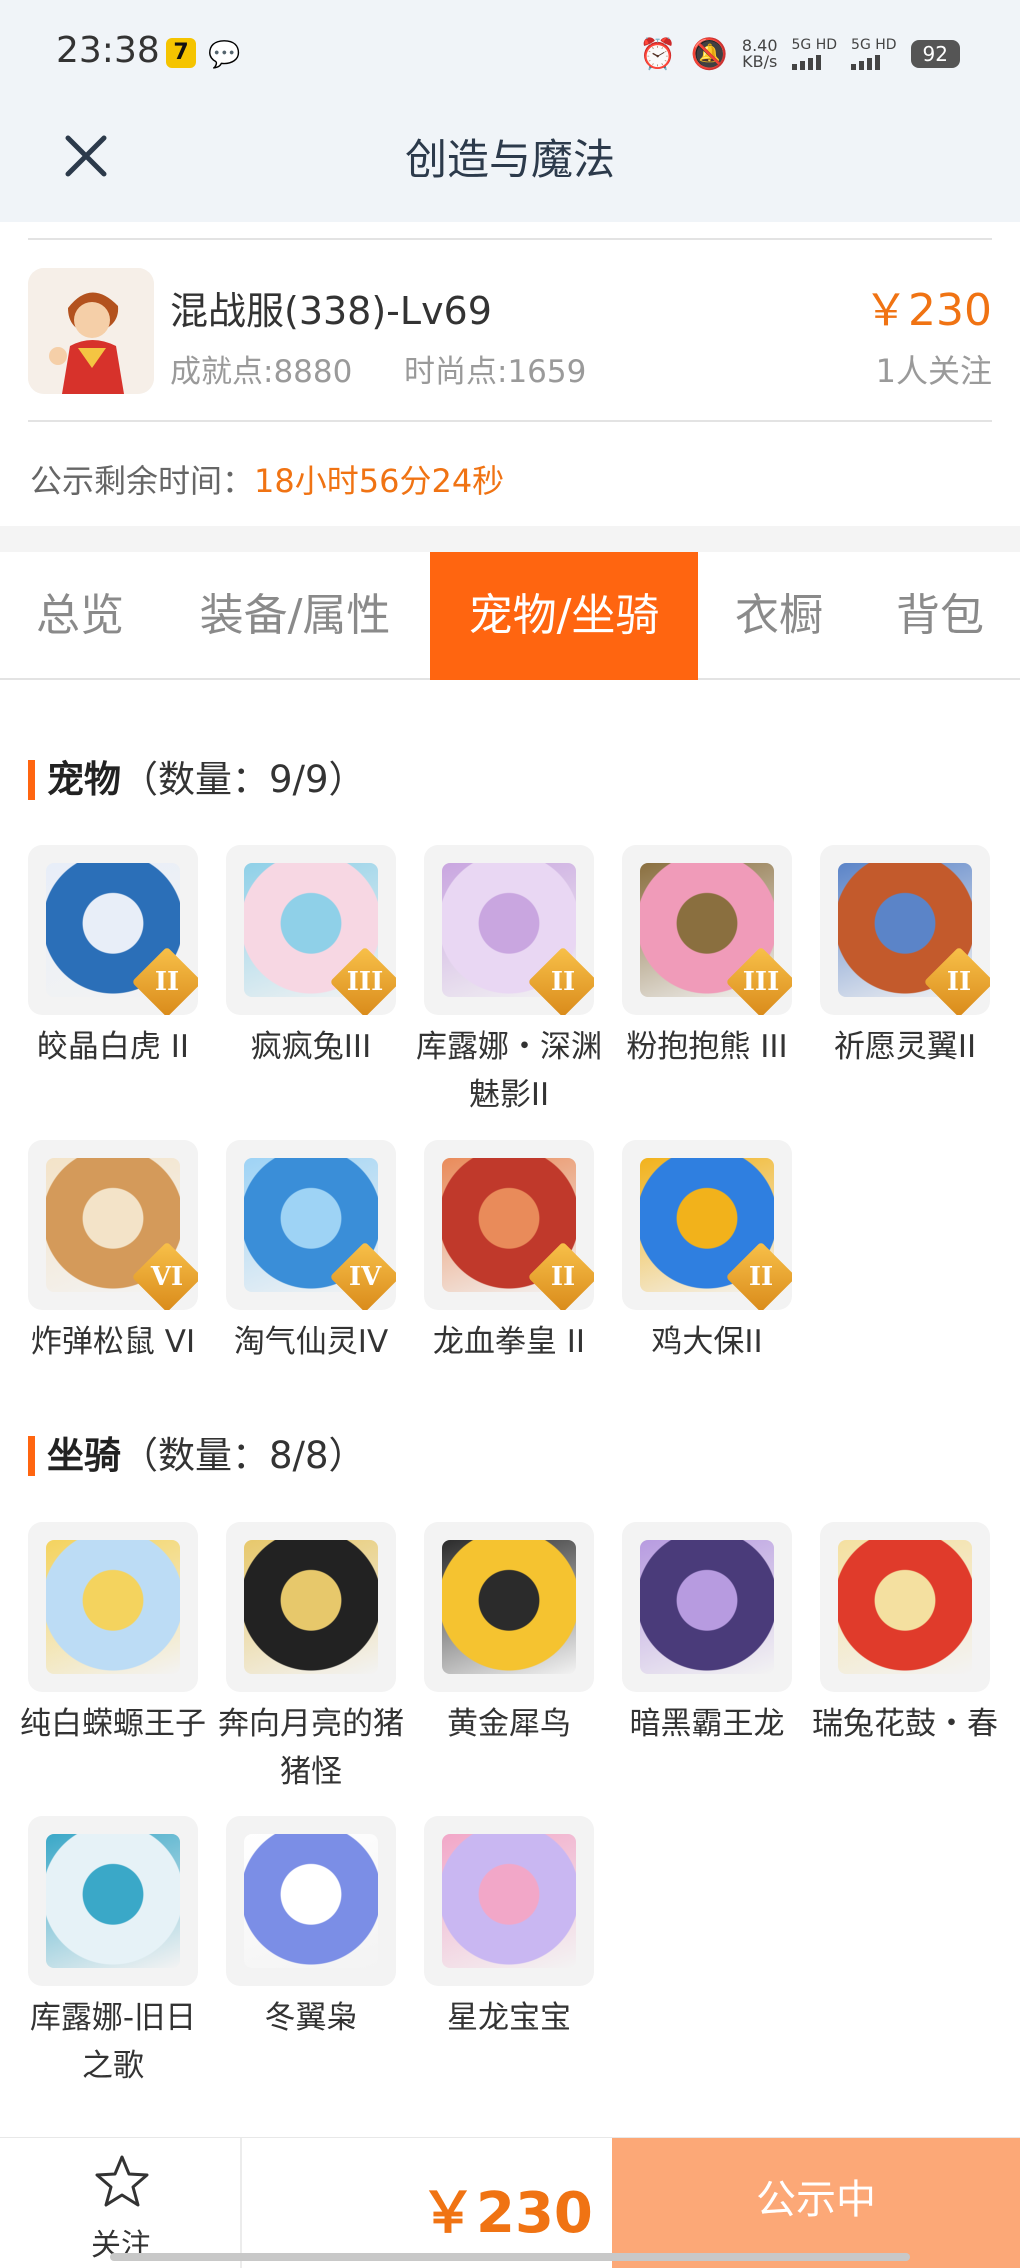 The height and width of the screenshot is (2268, 1020). Describe the element at coordinates (779, 616) in the screenshot. I see `tab-wardrobe: 衣橱` at that location.